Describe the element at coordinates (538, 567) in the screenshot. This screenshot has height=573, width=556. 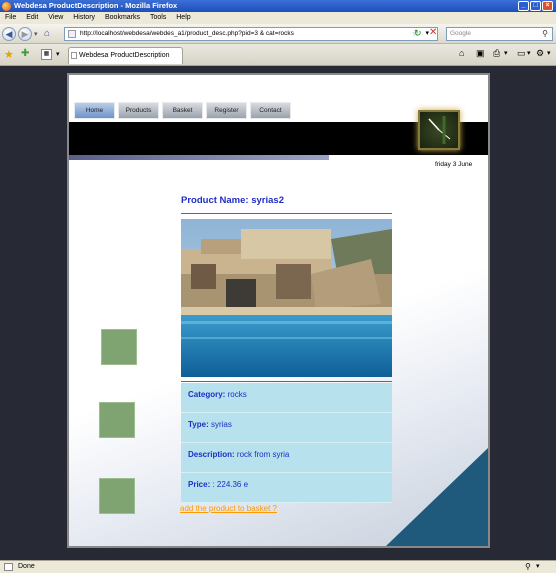
I see `zoom-dropdown-icon: ▾` at that location.